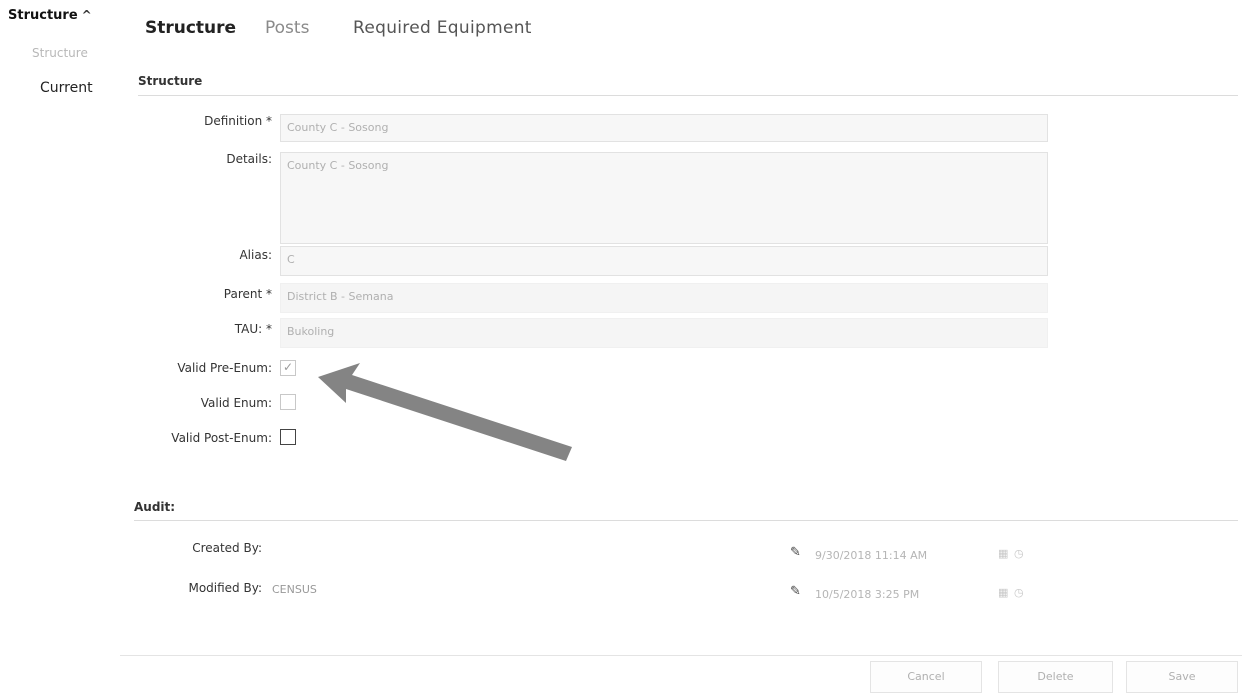 The height and width of the screenshot is (695, 1242). What do you see at coordinates (249, 159) in the screenshot?
I see `details-label: Details:` at bounding box center [249, 159].